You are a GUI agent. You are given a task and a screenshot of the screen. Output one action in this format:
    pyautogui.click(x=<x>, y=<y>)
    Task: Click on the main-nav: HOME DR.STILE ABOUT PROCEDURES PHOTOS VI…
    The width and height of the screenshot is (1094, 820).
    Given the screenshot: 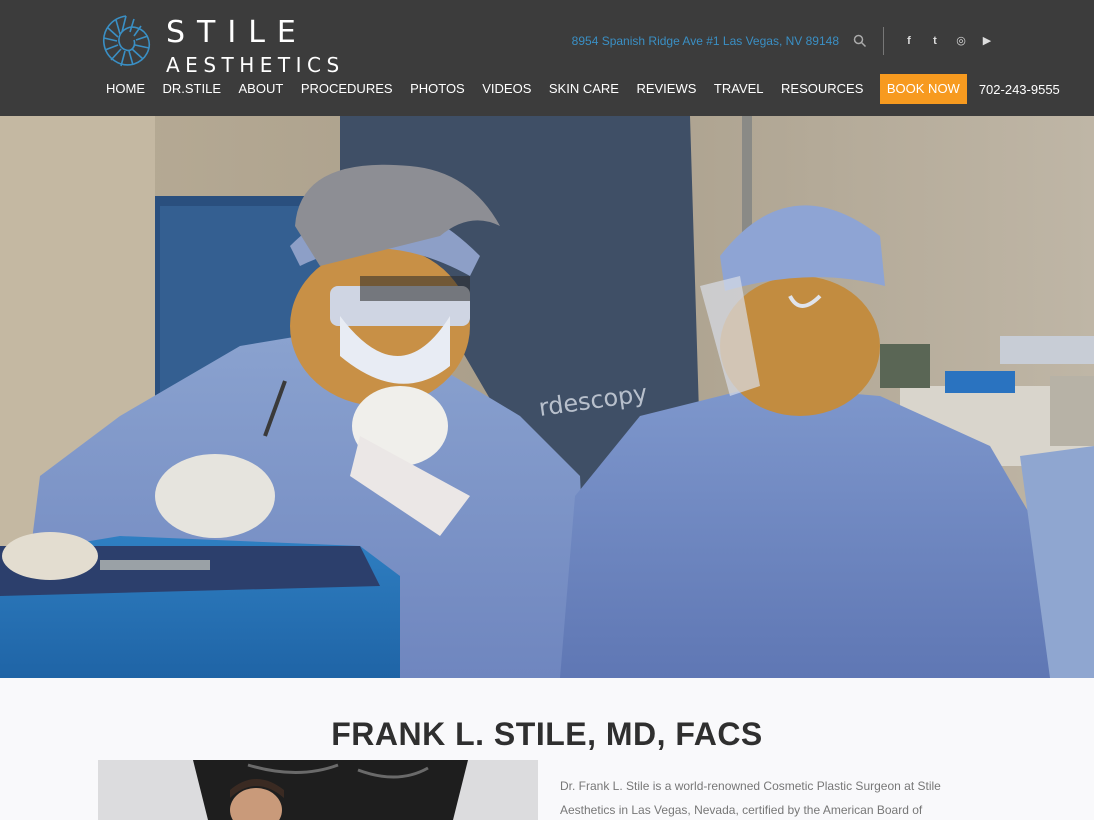 What is the action you would take?
    pyautogui.click(x=583, y=89)
    